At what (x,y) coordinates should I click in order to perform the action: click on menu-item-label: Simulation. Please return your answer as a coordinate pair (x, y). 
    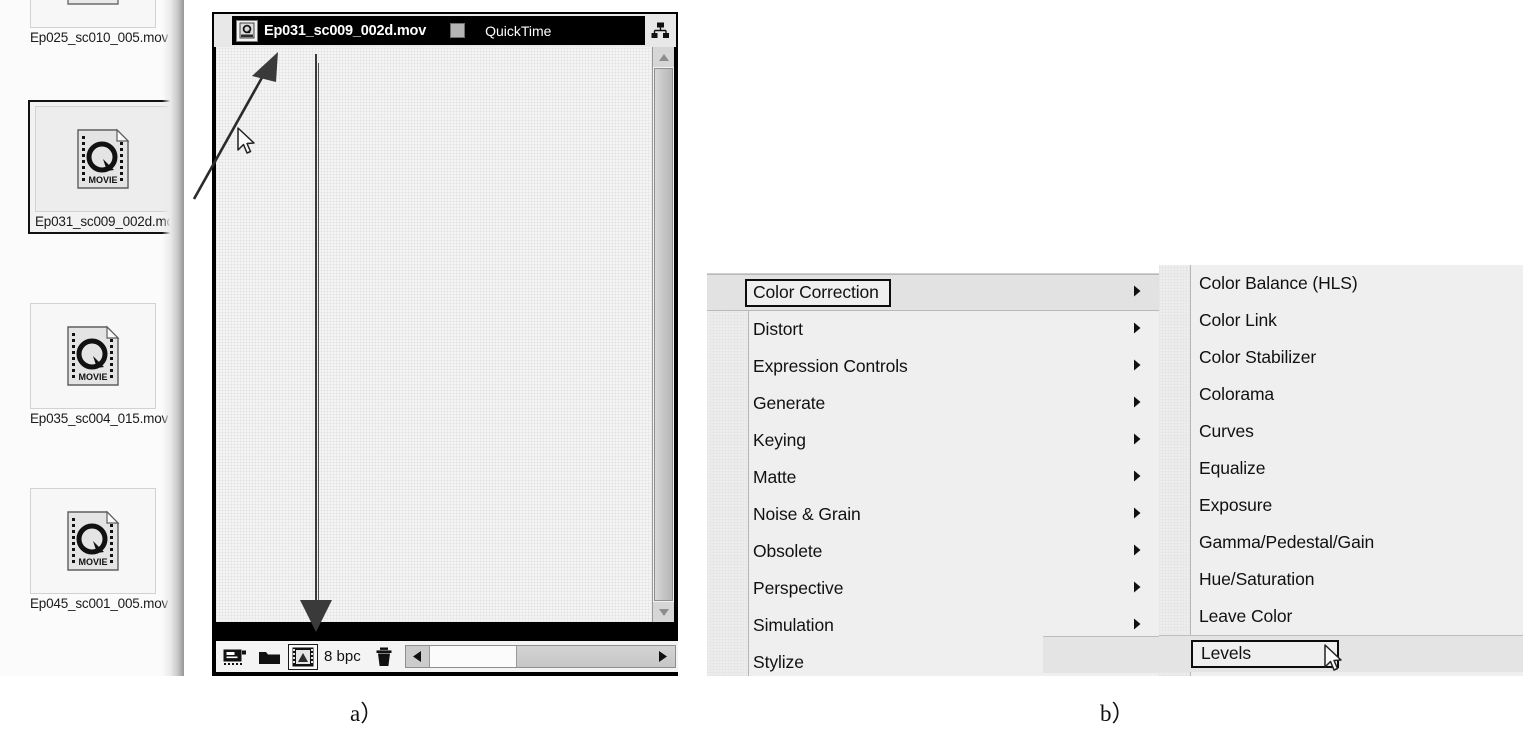
    Looking at the image, I should click on (793, 625).